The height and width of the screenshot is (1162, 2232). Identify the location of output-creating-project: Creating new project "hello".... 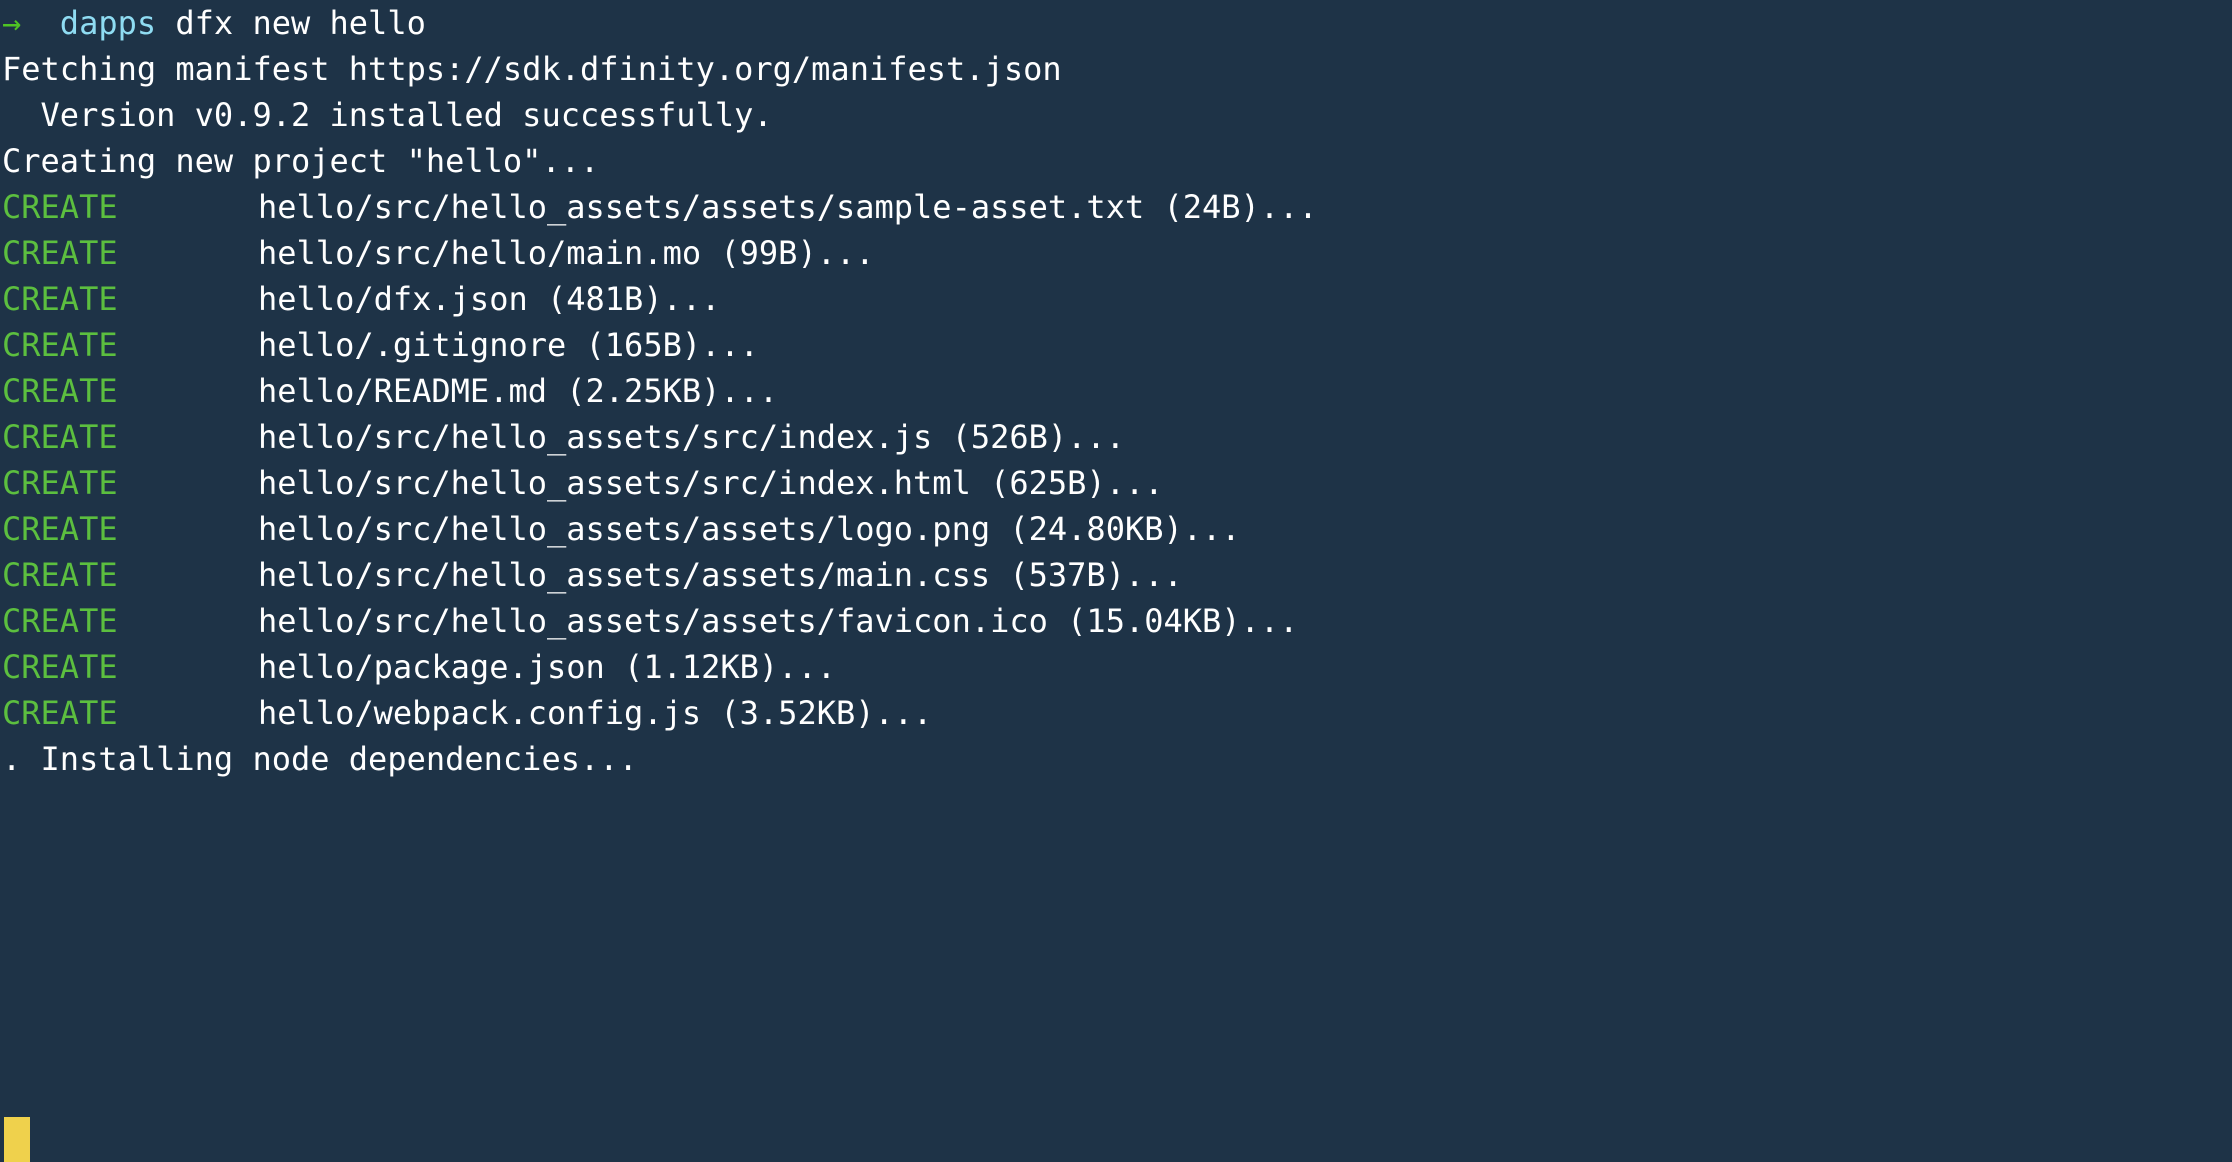
(301, 161).